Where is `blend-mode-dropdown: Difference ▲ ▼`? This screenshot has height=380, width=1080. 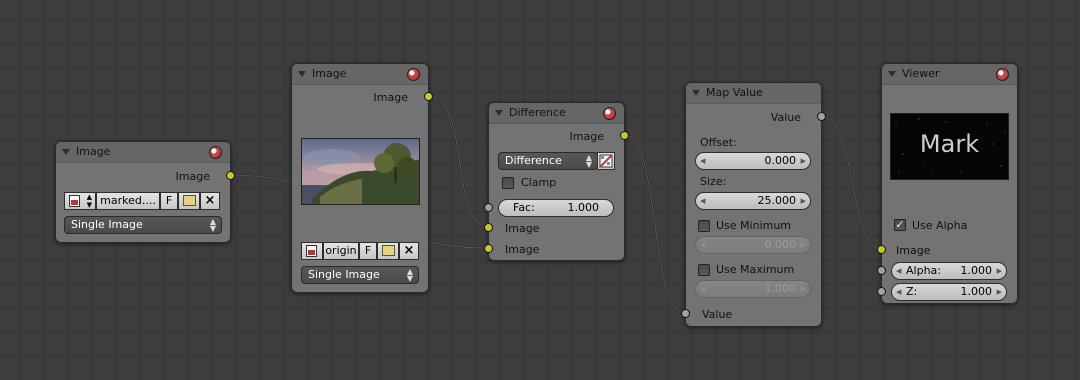
blend-mode-dropdown: Difference ▲ ▼ is located at coordinates (548, 161).